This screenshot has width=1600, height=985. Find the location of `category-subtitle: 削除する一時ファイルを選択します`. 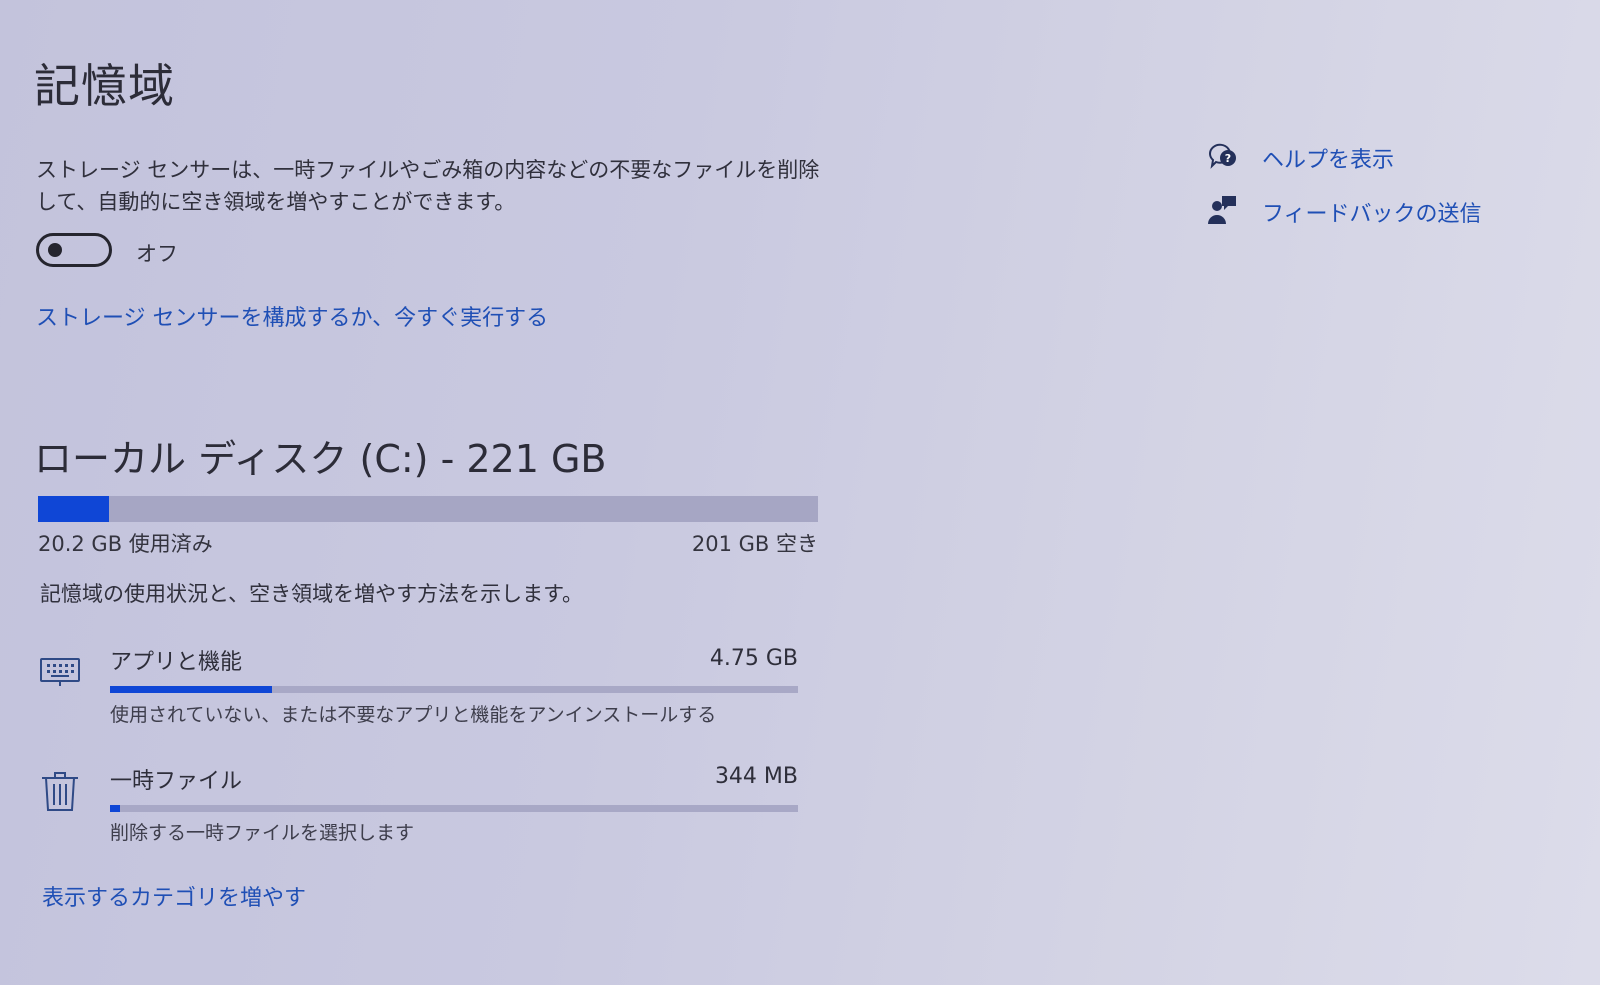

category-subtitle: 削除する一時ファイルを選択します is located at coordinates (262, 833).